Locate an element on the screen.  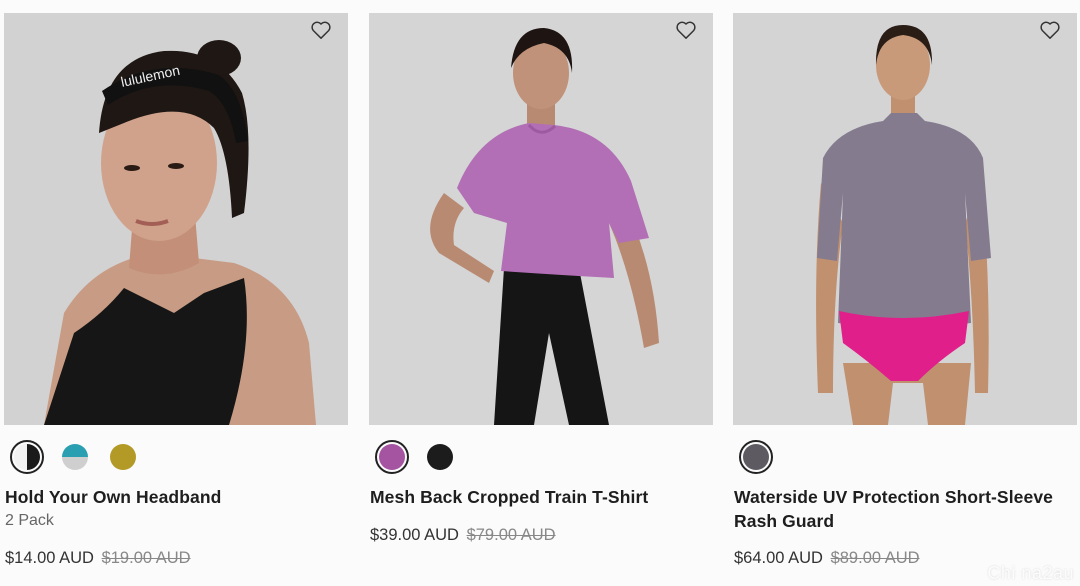
original-price: $89.00 AUD is located at coordinates (875, 558).